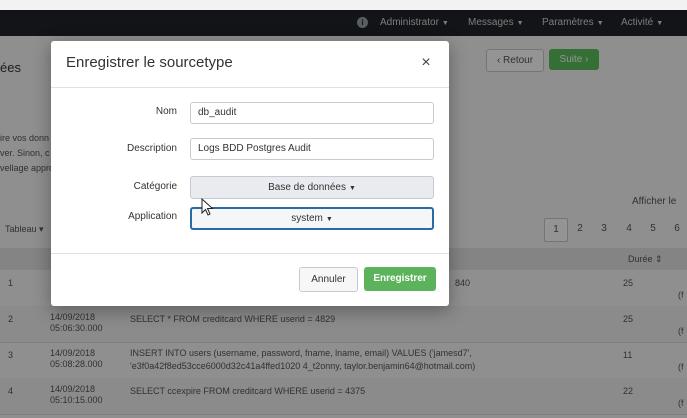 Image resolution: width=687 pixels, height=418 pixels. Describe the element at coordinates (328, 279) in the screenshot. I see `cancel-button: Annuler` at that location.